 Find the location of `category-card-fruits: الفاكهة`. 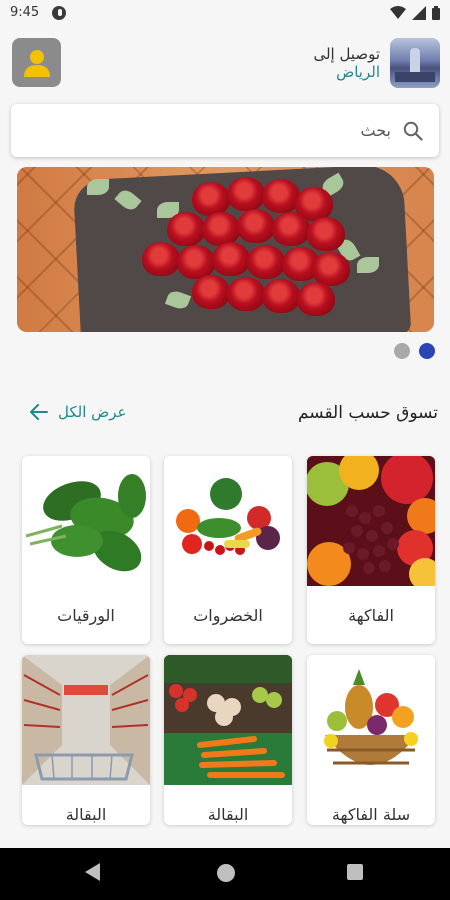

category-card-fruits: الفاكهة is located at coordinates (371, 550).